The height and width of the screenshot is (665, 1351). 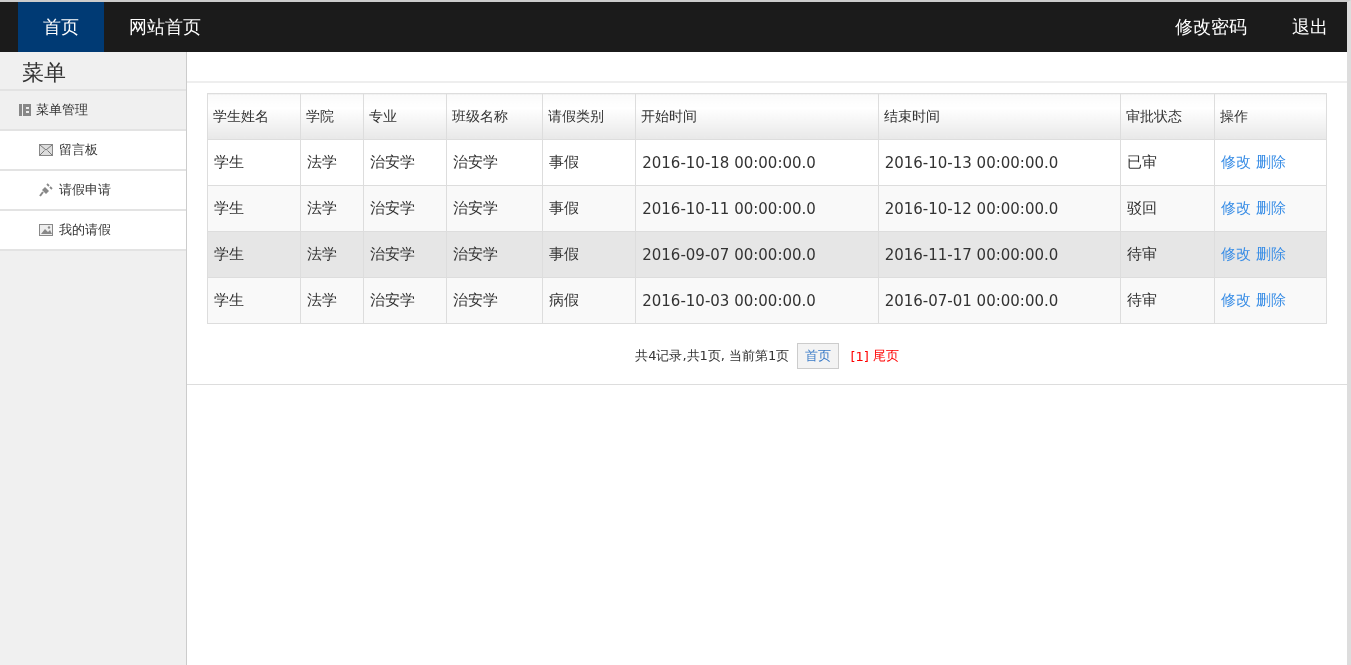 What do you see at coordinates (25, 110) in the screenshot?
I see `book-icon` at bounding box center [25, 110].